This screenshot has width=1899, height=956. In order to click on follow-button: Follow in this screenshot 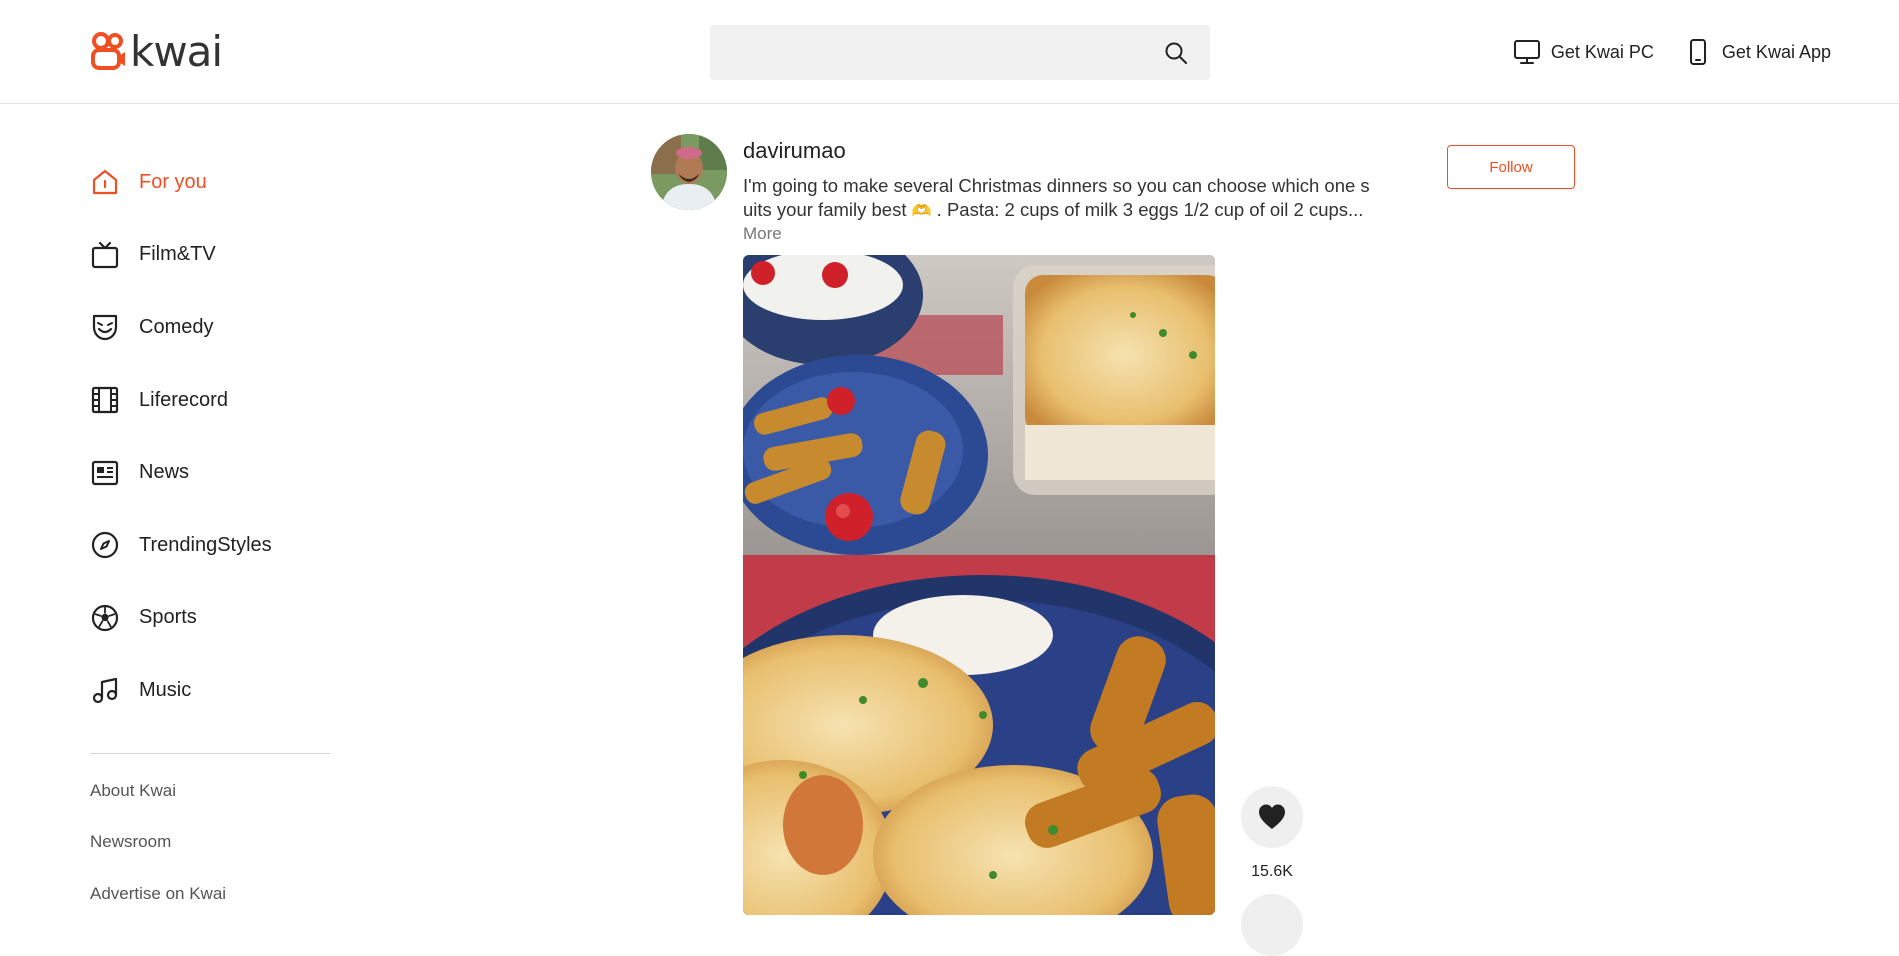, I will do `click(1511, 167)`.